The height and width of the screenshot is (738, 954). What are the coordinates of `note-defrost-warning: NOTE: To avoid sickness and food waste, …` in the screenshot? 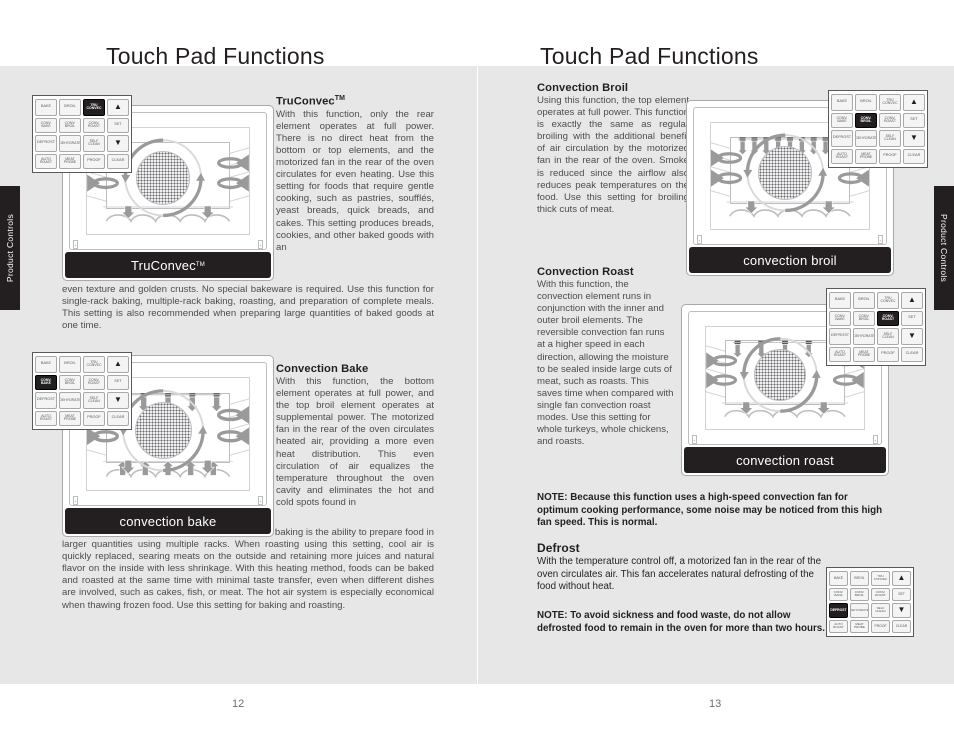 It's located at (681, 622).